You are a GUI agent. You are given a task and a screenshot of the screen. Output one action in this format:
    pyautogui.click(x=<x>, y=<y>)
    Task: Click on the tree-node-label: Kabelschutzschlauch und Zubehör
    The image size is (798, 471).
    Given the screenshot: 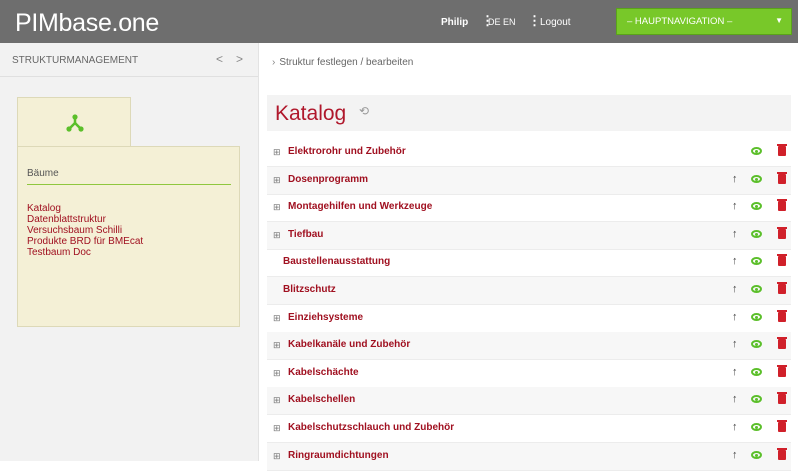 What is the action you would take?
    pyautogui.click(x=371, y=427)
    